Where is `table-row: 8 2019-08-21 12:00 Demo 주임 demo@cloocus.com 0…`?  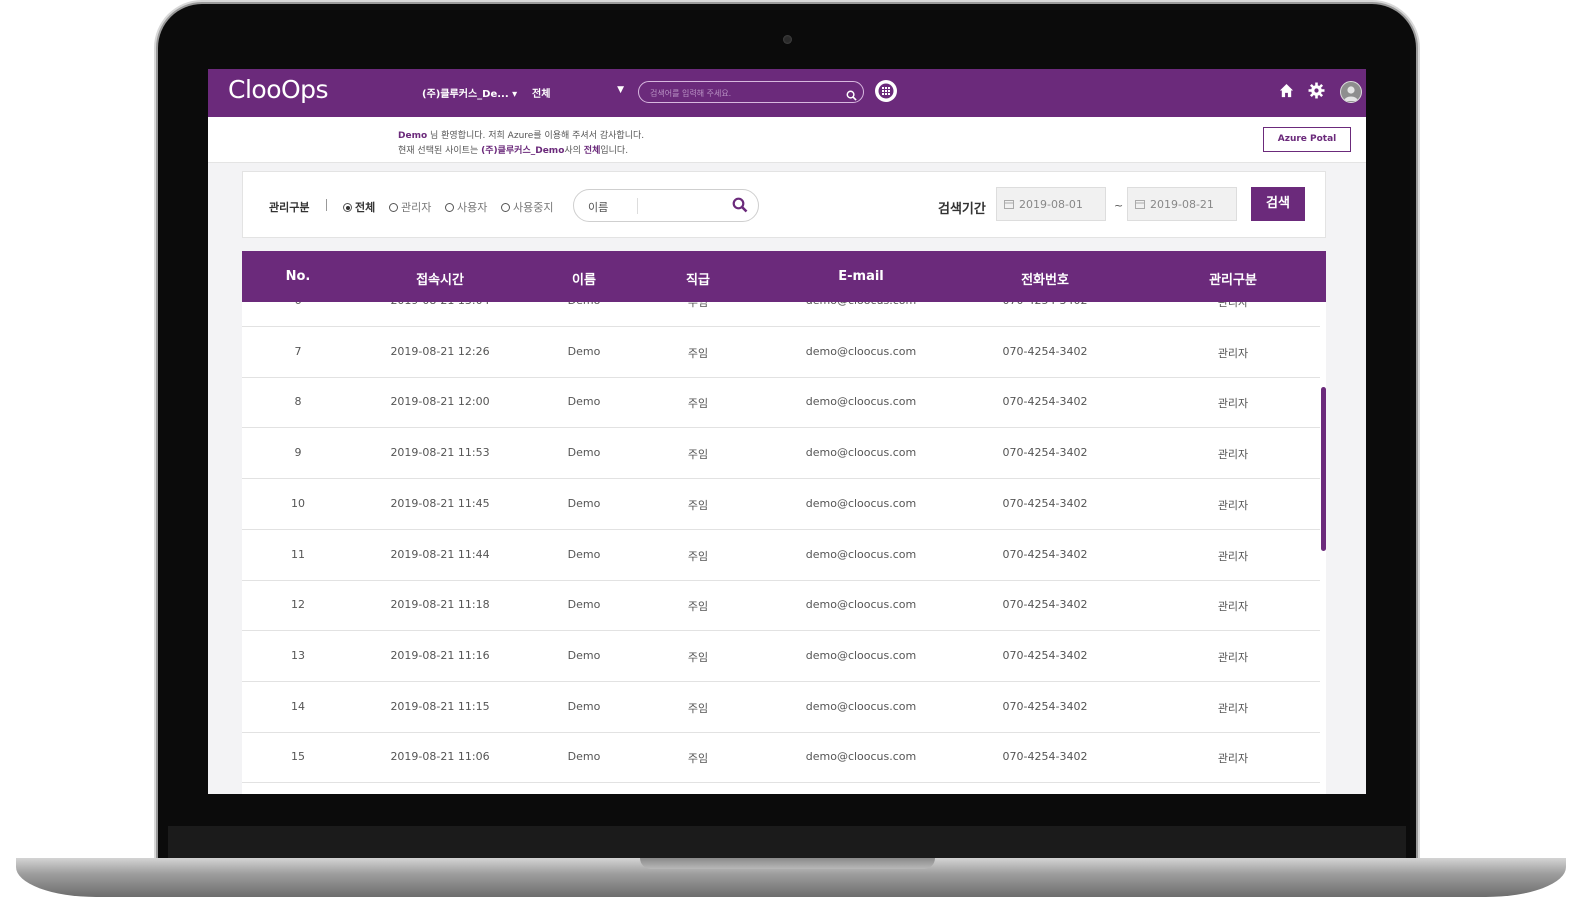 table-row: 8 2019-08-21 12:00 Demo 주임 demo@cloocus.com 0… is located at coordinates (781, 403).